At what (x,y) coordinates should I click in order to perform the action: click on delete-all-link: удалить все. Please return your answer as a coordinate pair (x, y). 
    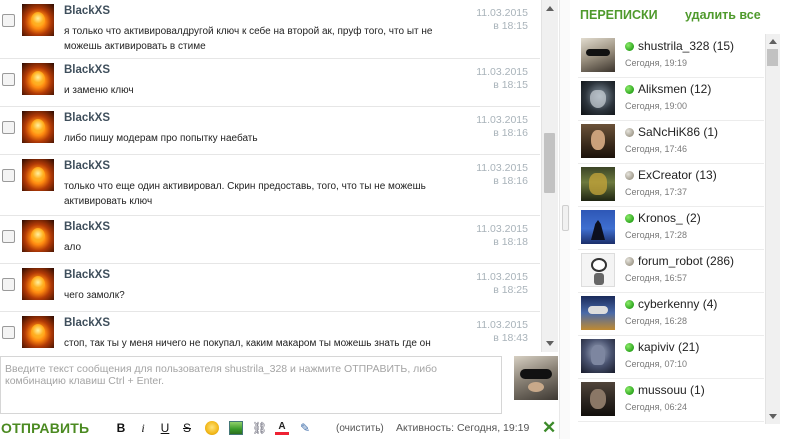
    Looking at the image, I should click on (723, 15).